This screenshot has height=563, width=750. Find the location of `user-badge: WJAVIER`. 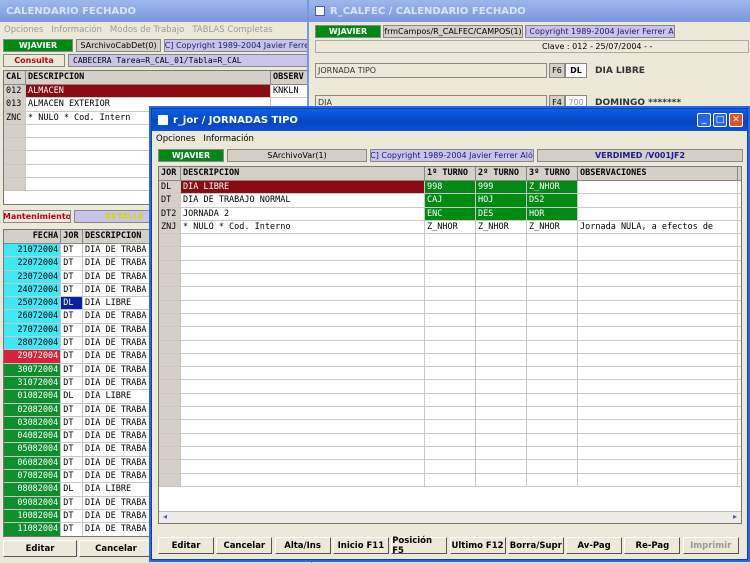

user-badge: WJAVIER is located at coordinates (38, 45).